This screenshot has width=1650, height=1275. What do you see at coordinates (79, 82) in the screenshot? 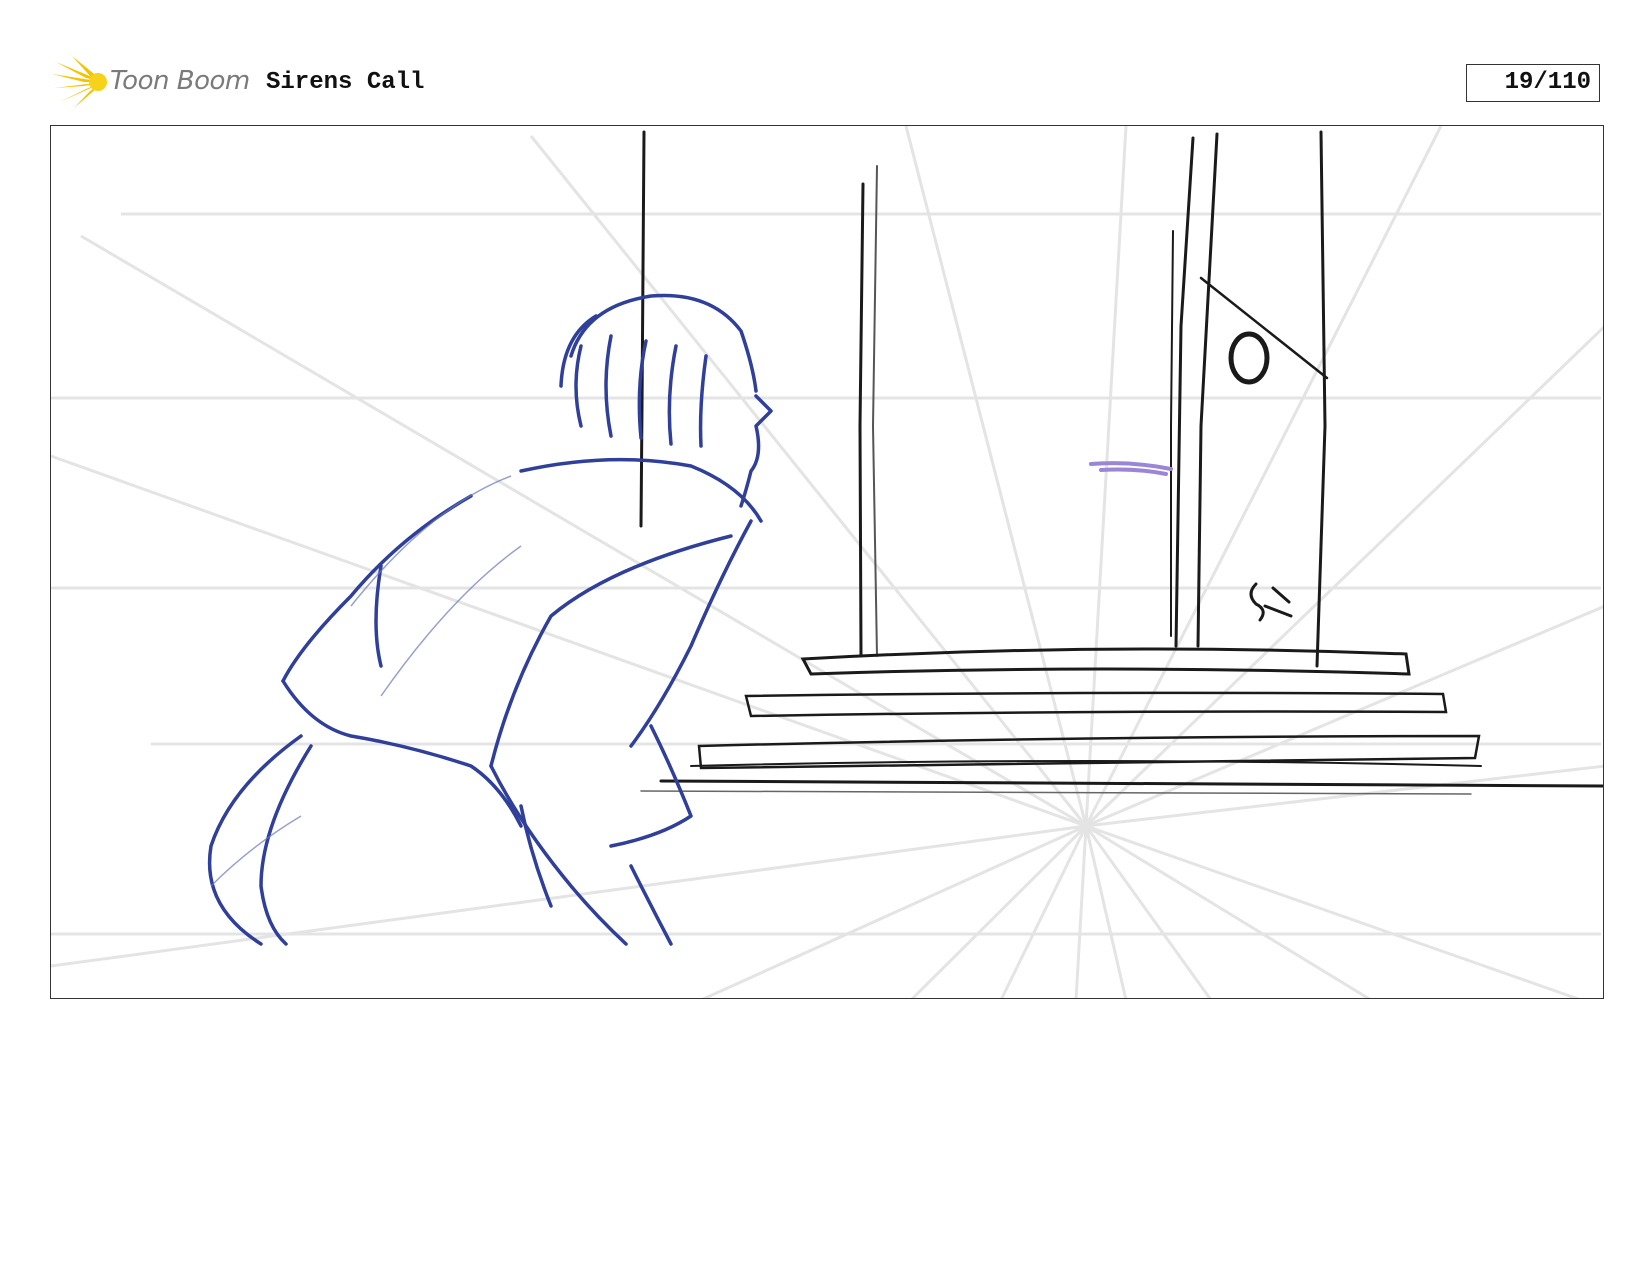
I see `toon-boom-sun-logo-icon` at bounding box center [79, 82].